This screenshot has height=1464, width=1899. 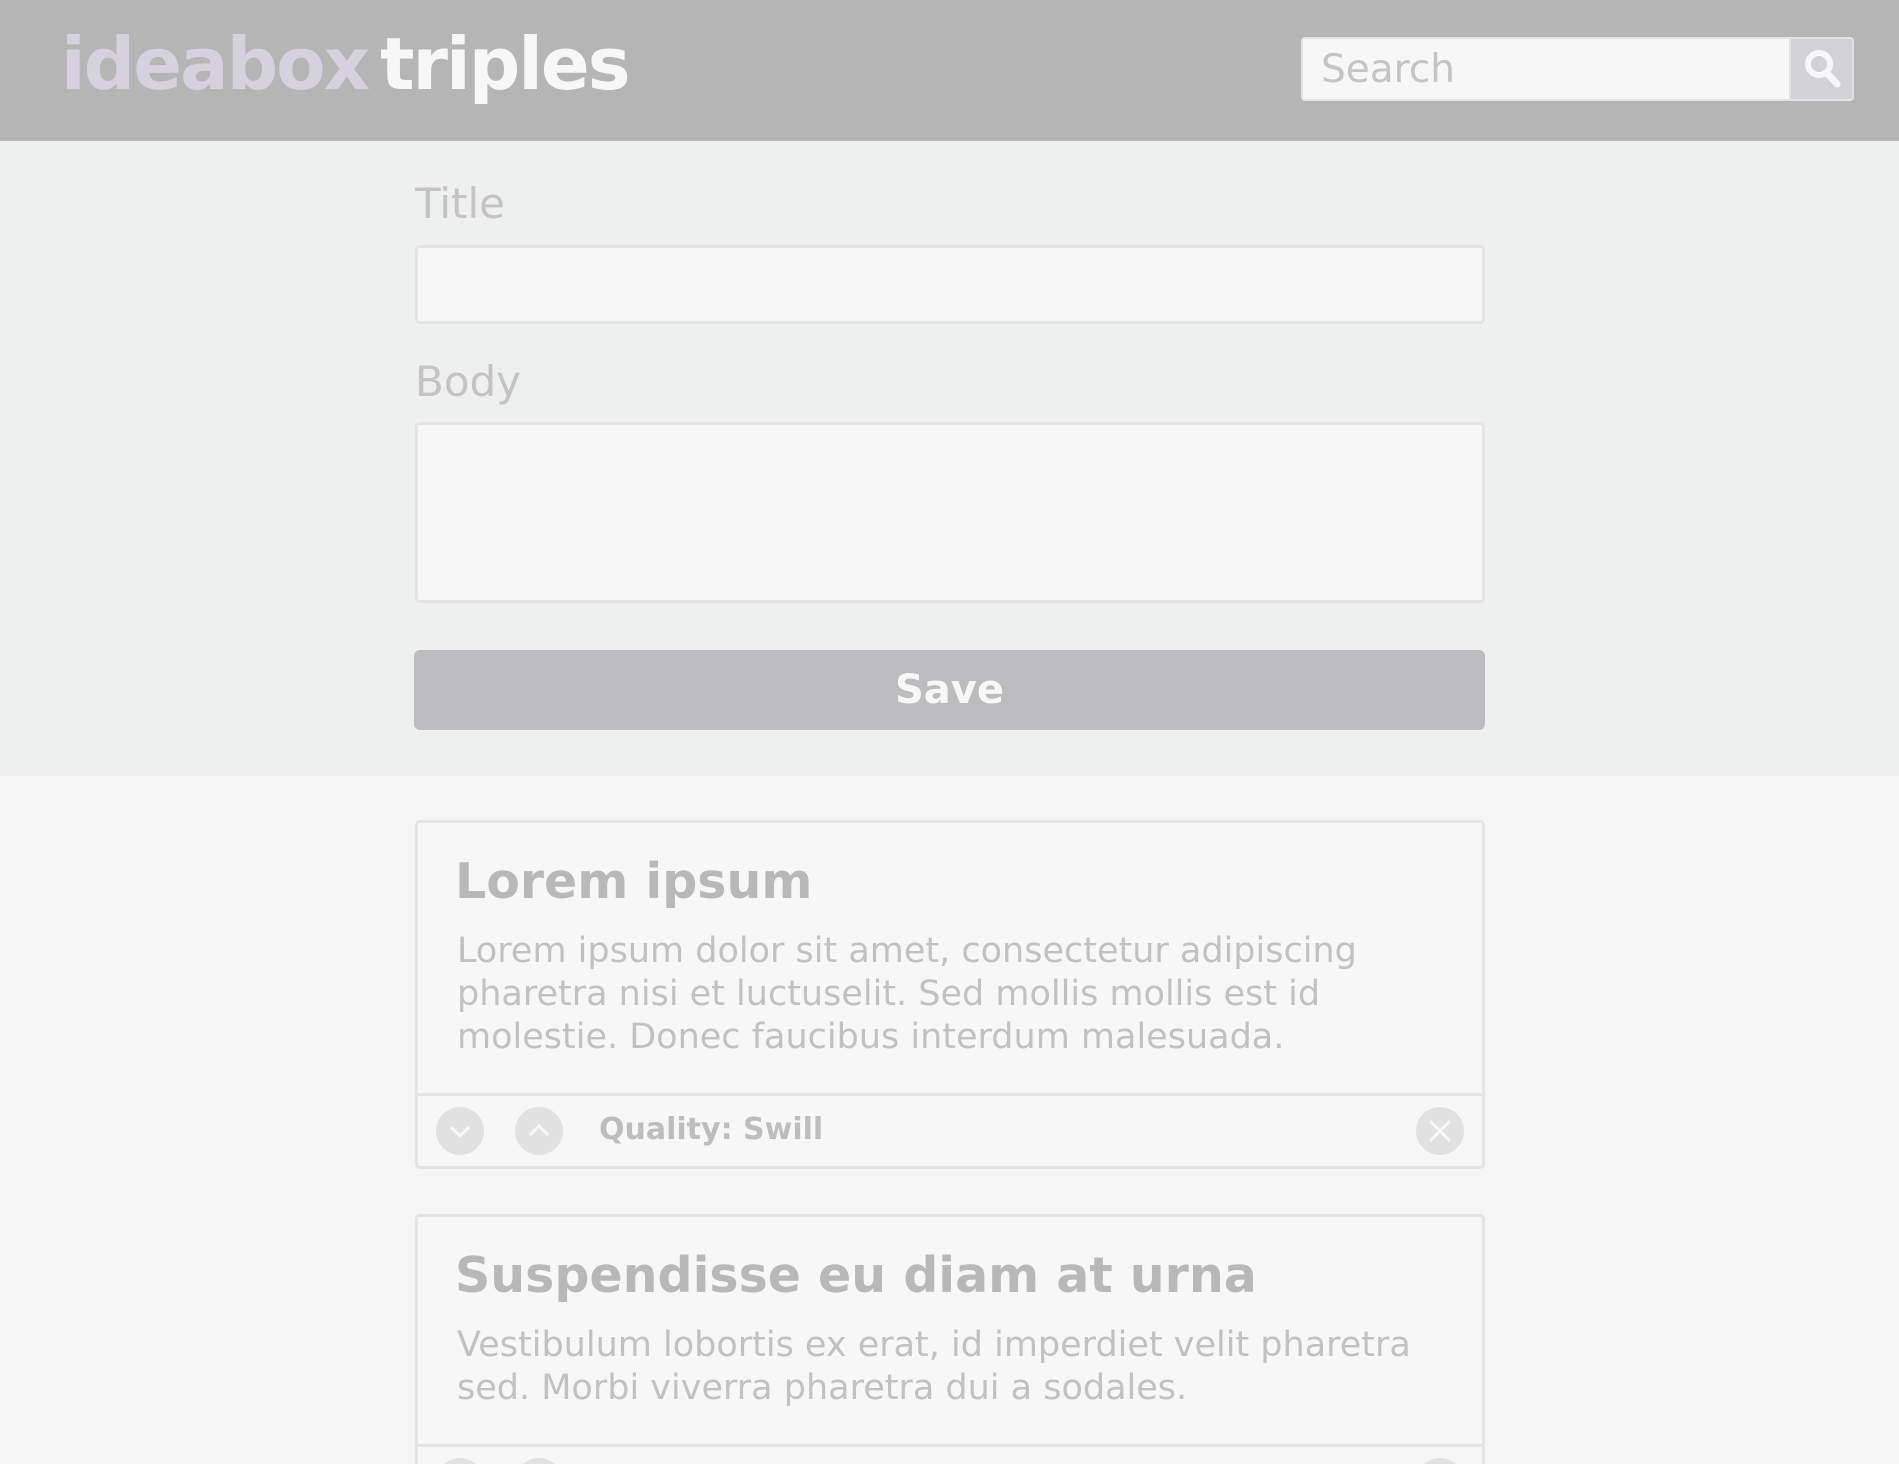 I want to click on idea-footer, so click(x=950, y=1454).